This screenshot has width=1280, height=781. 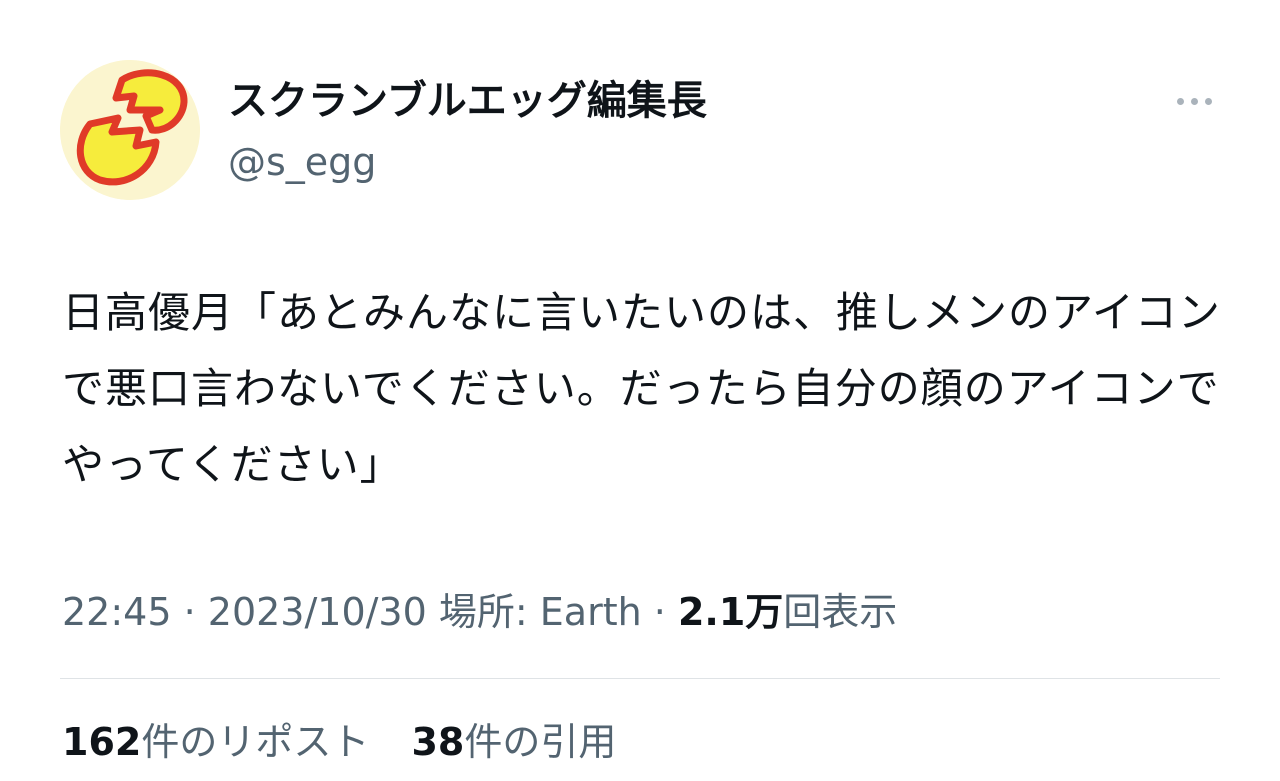 What do you see at coordinates (840, 612) in the screenshot?
I see `views-label: 回表示` at bounding box center [840, 612].